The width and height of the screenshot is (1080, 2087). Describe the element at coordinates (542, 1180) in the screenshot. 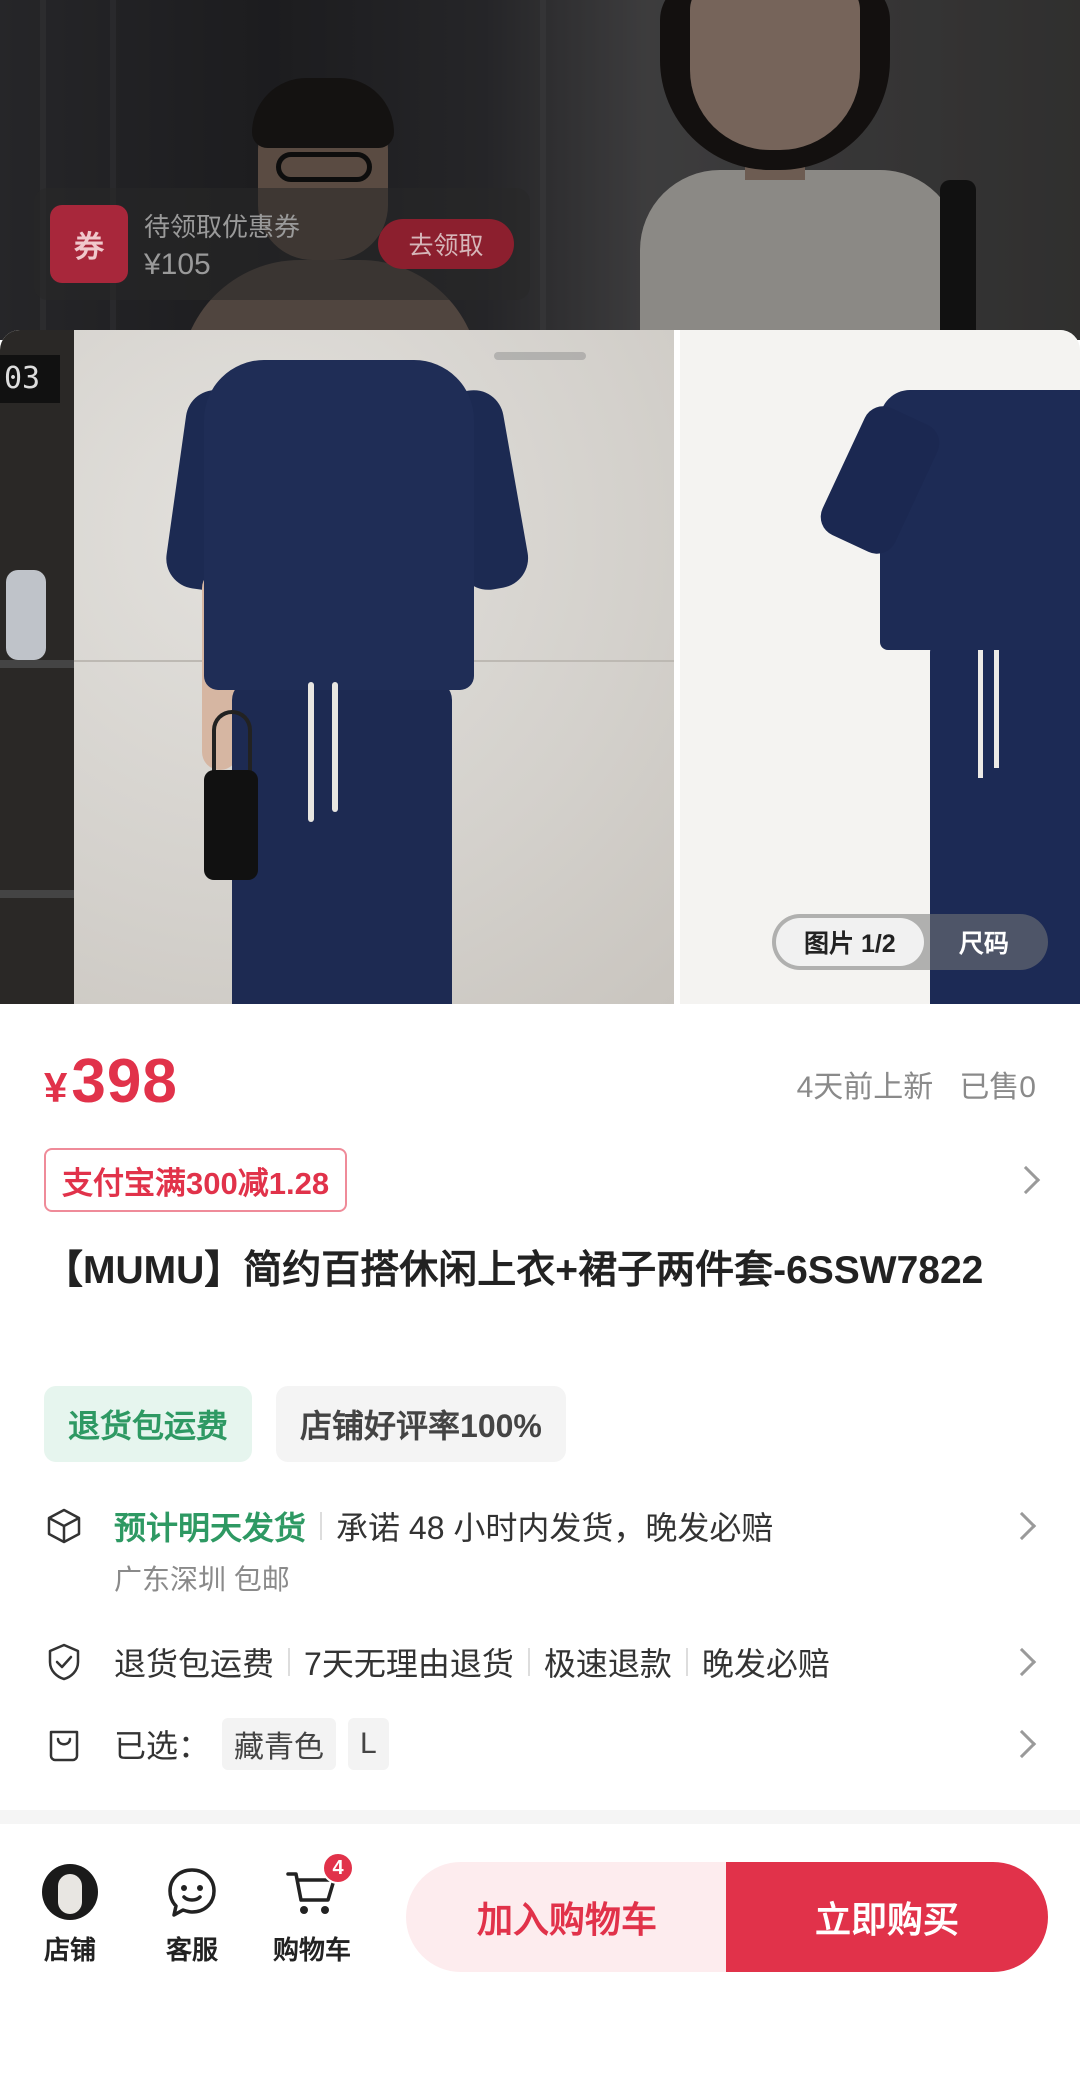

I see `promotion-row: 支付宝满300减1.28` at that location.